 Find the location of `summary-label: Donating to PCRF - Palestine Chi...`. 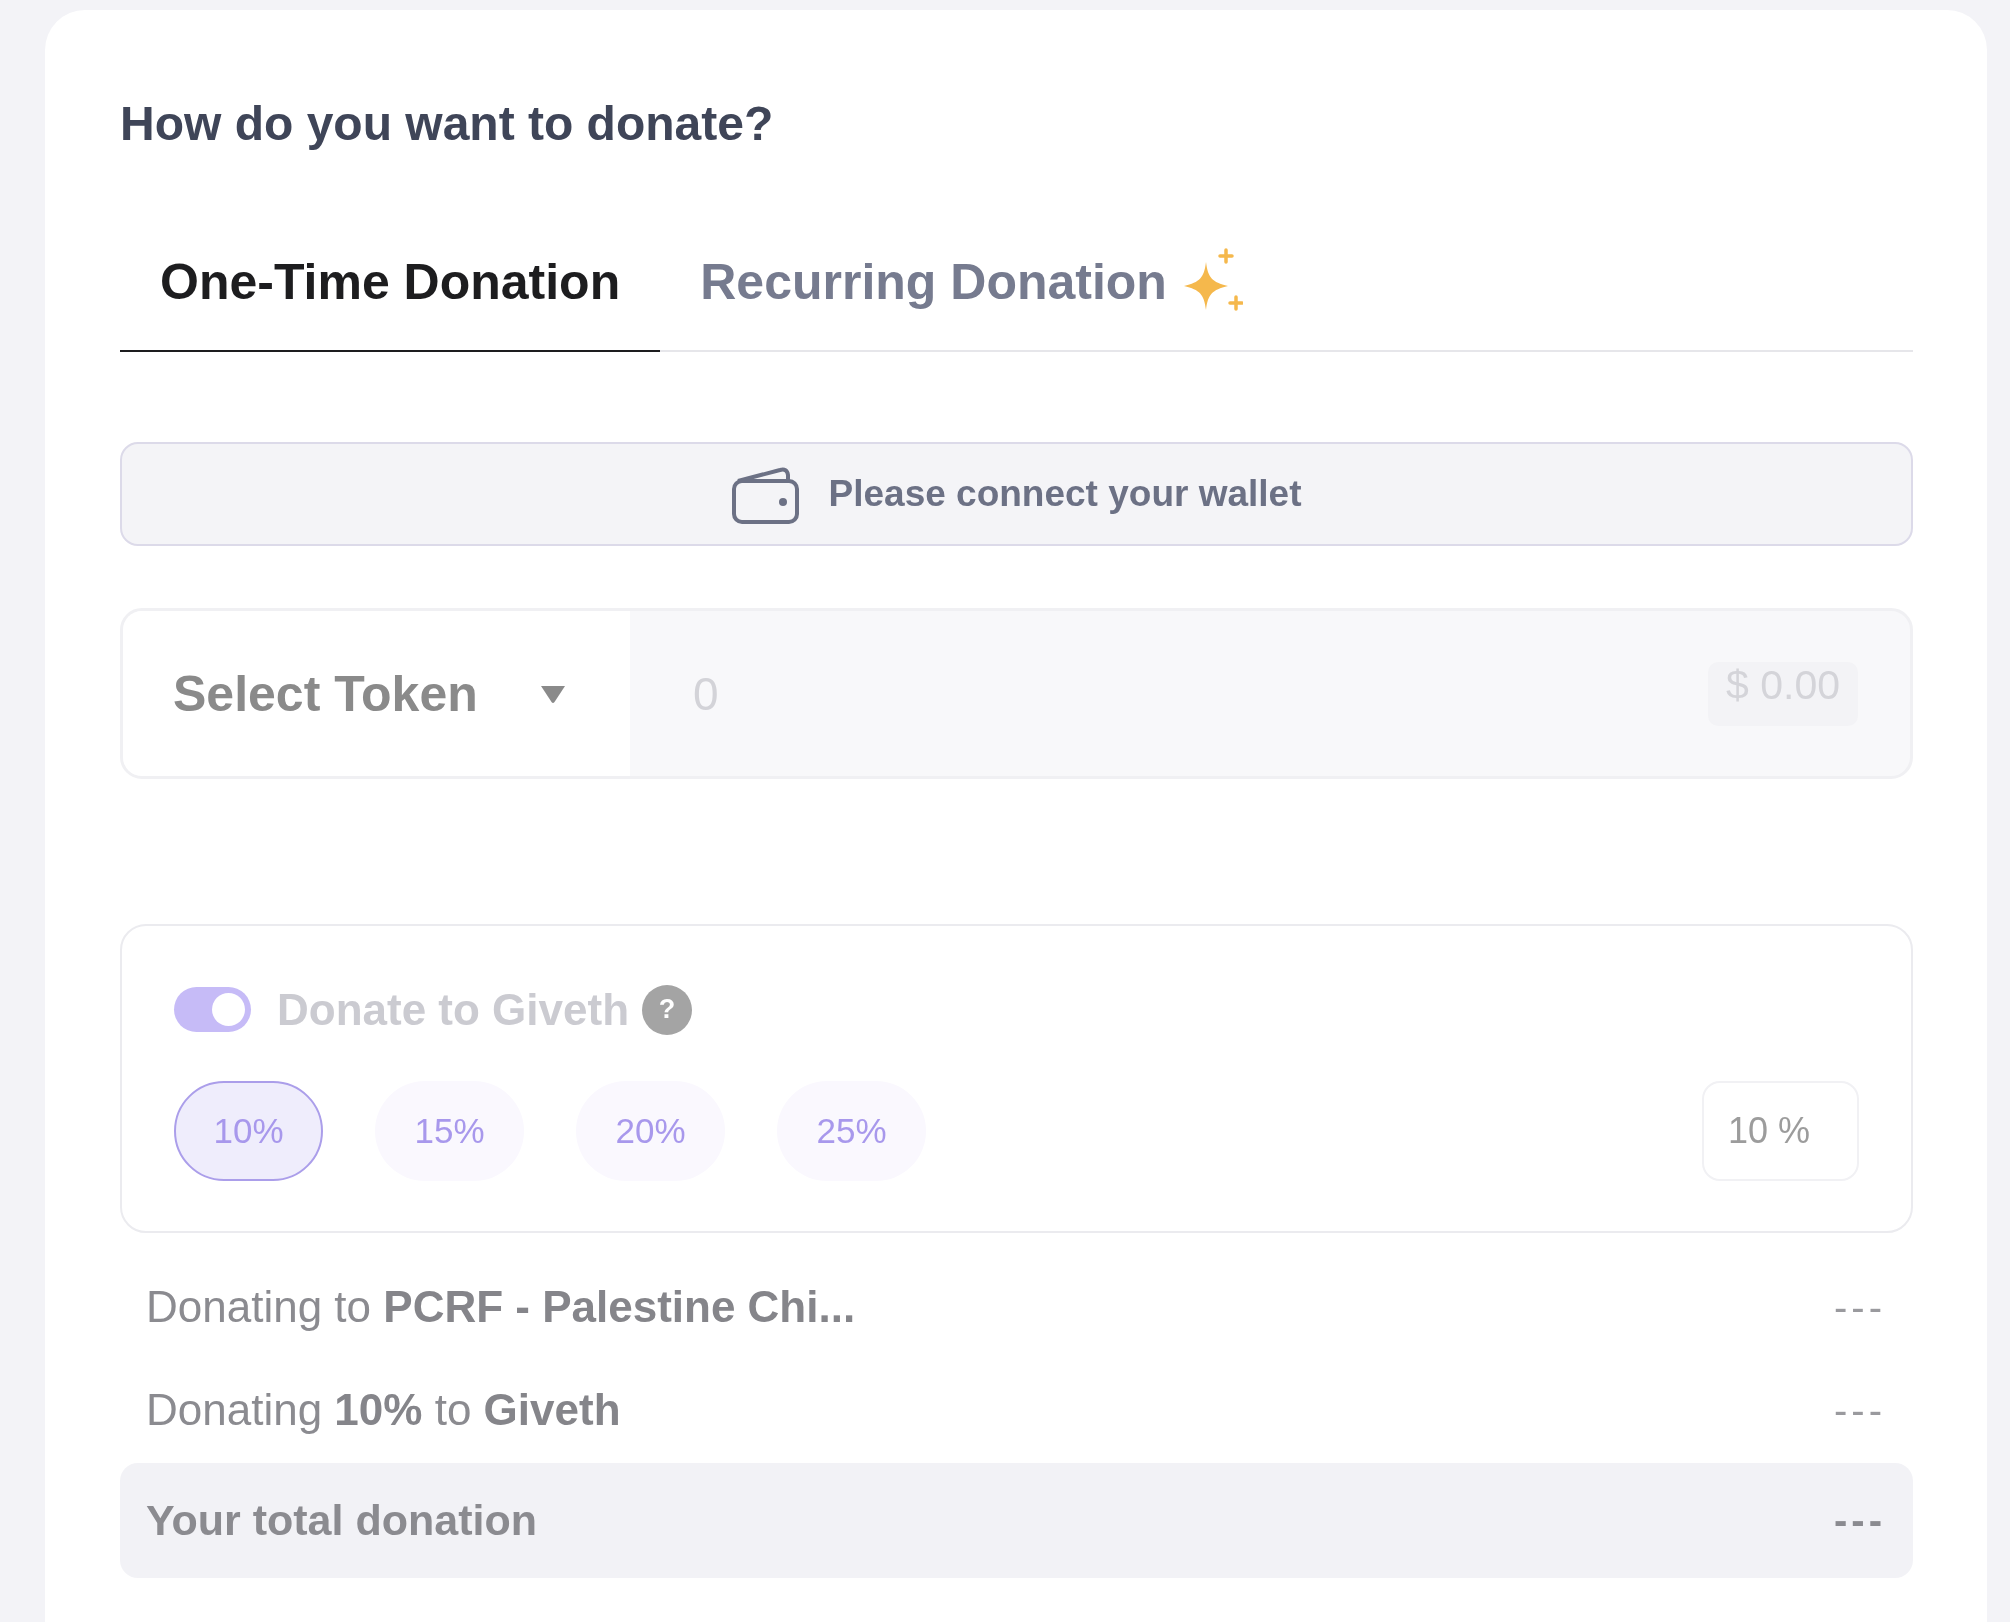

summary-label: Donating to PCRF - Palestine Chi... is located at coordinates (501, 1307).